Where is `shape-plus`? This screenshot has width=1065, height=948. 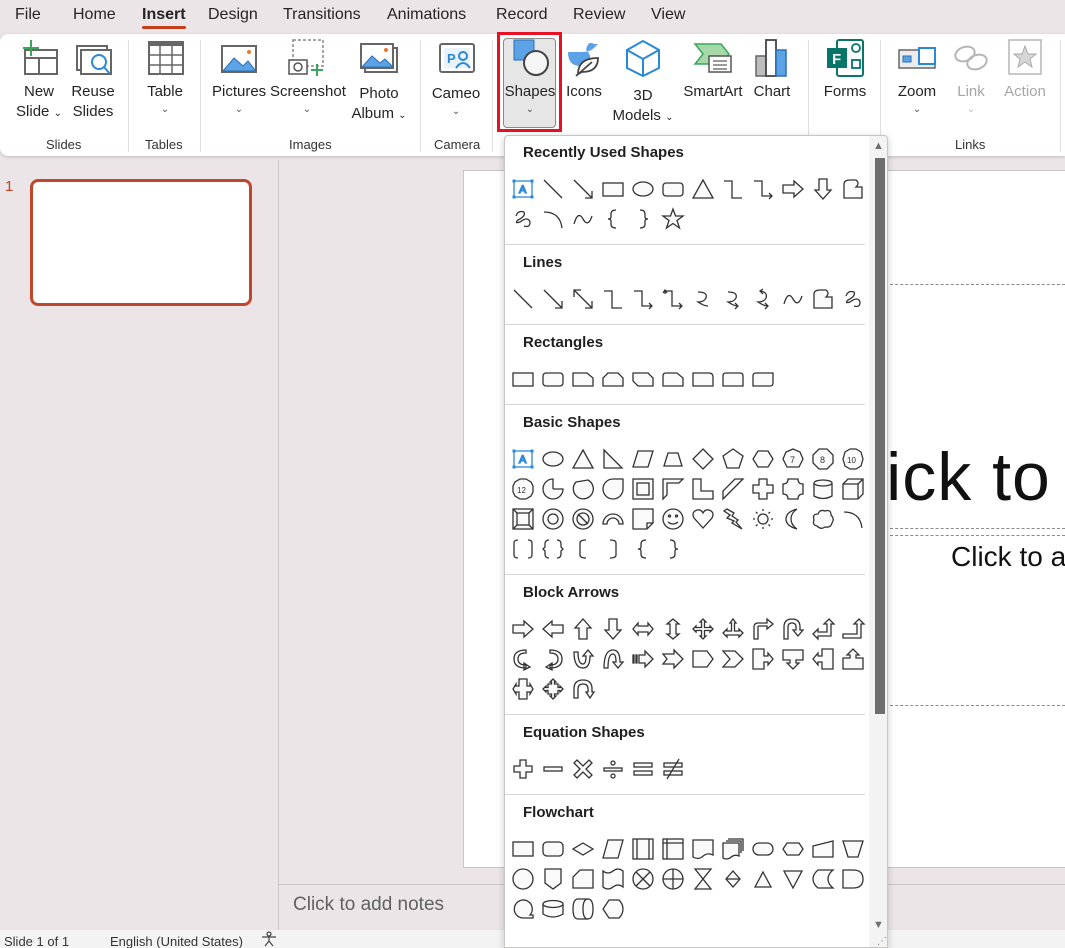
shape-plus is located at coordinates (523, 769).